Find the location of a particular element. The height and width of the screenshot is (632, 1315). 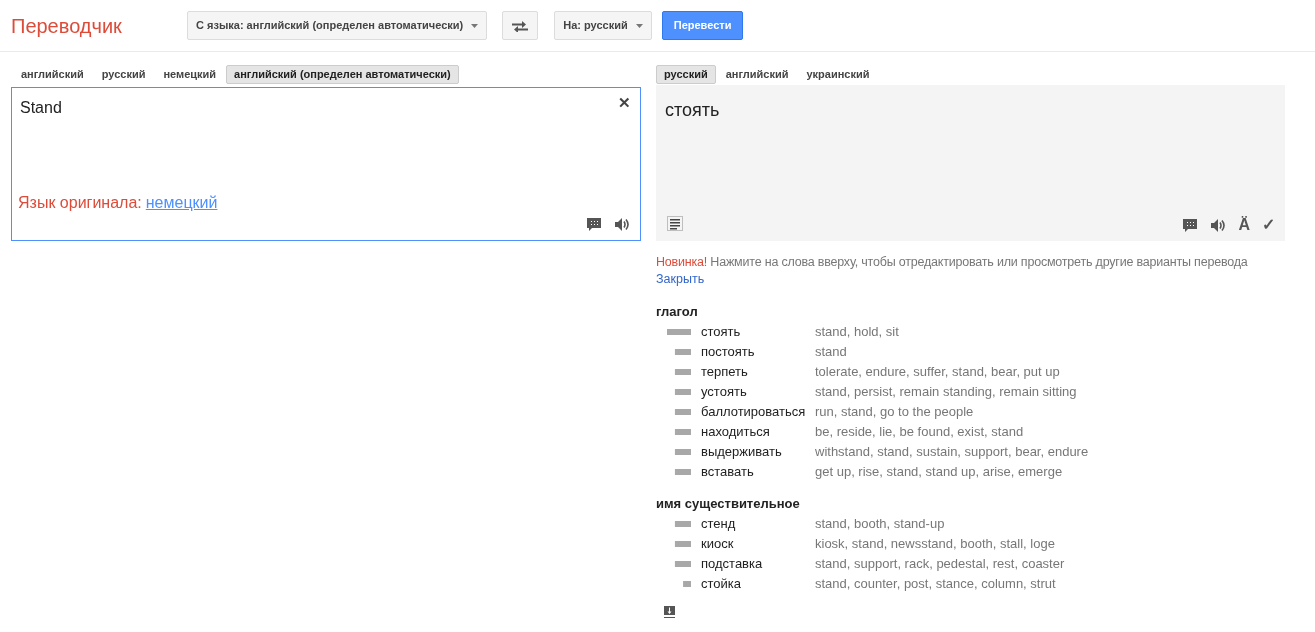

swap-arrows-icon is located at coordinates (520, 25).